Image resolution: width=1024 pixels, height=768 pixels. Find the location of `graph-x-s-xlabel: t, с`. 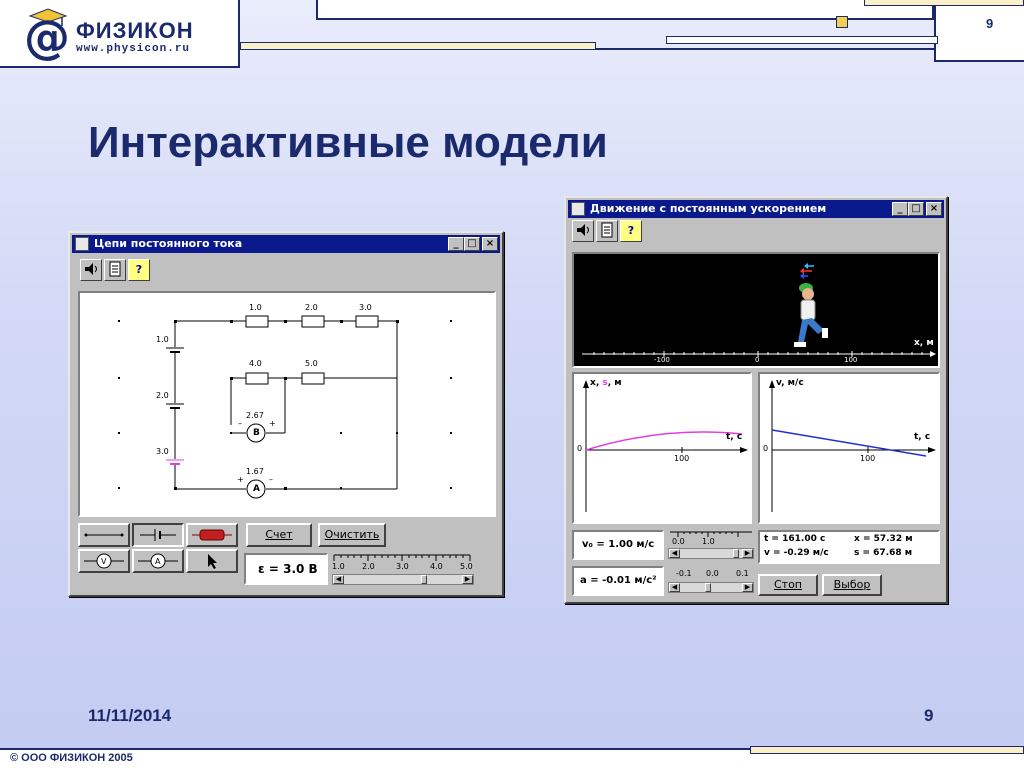

graph-x-s-xlabel: t, с is located at coordinates (734, 437).